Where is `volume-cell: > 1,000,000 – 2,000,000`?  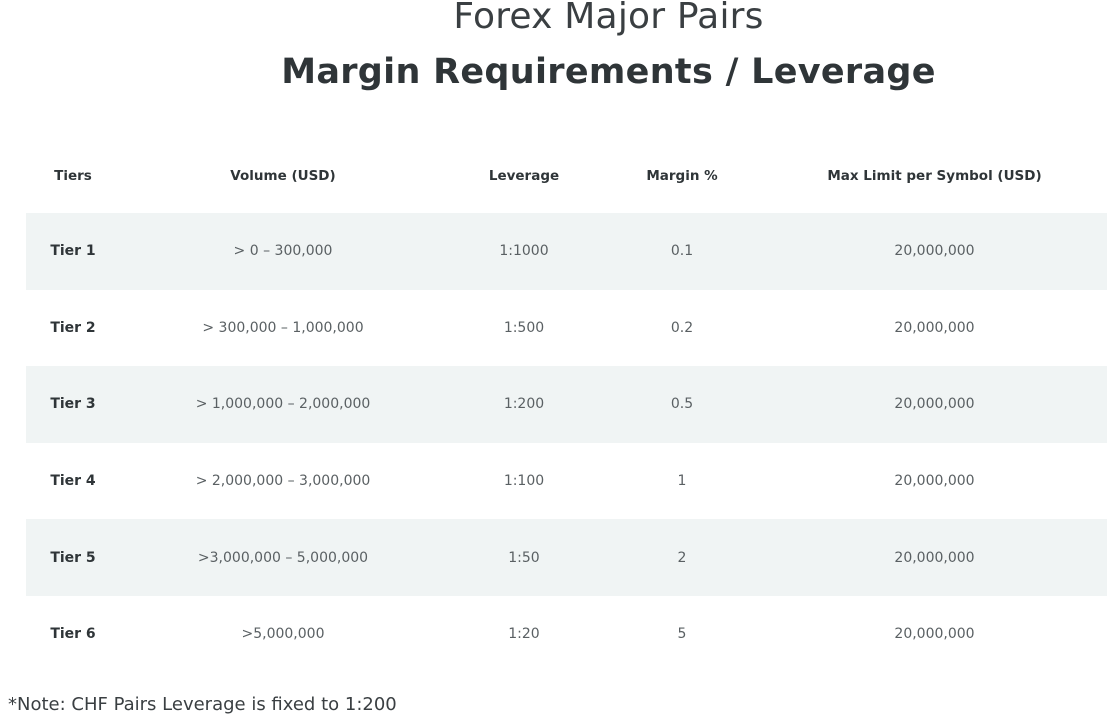
volume-cell: > 1,000,000 – 2,000,000 is located at coordinates (283, 404).